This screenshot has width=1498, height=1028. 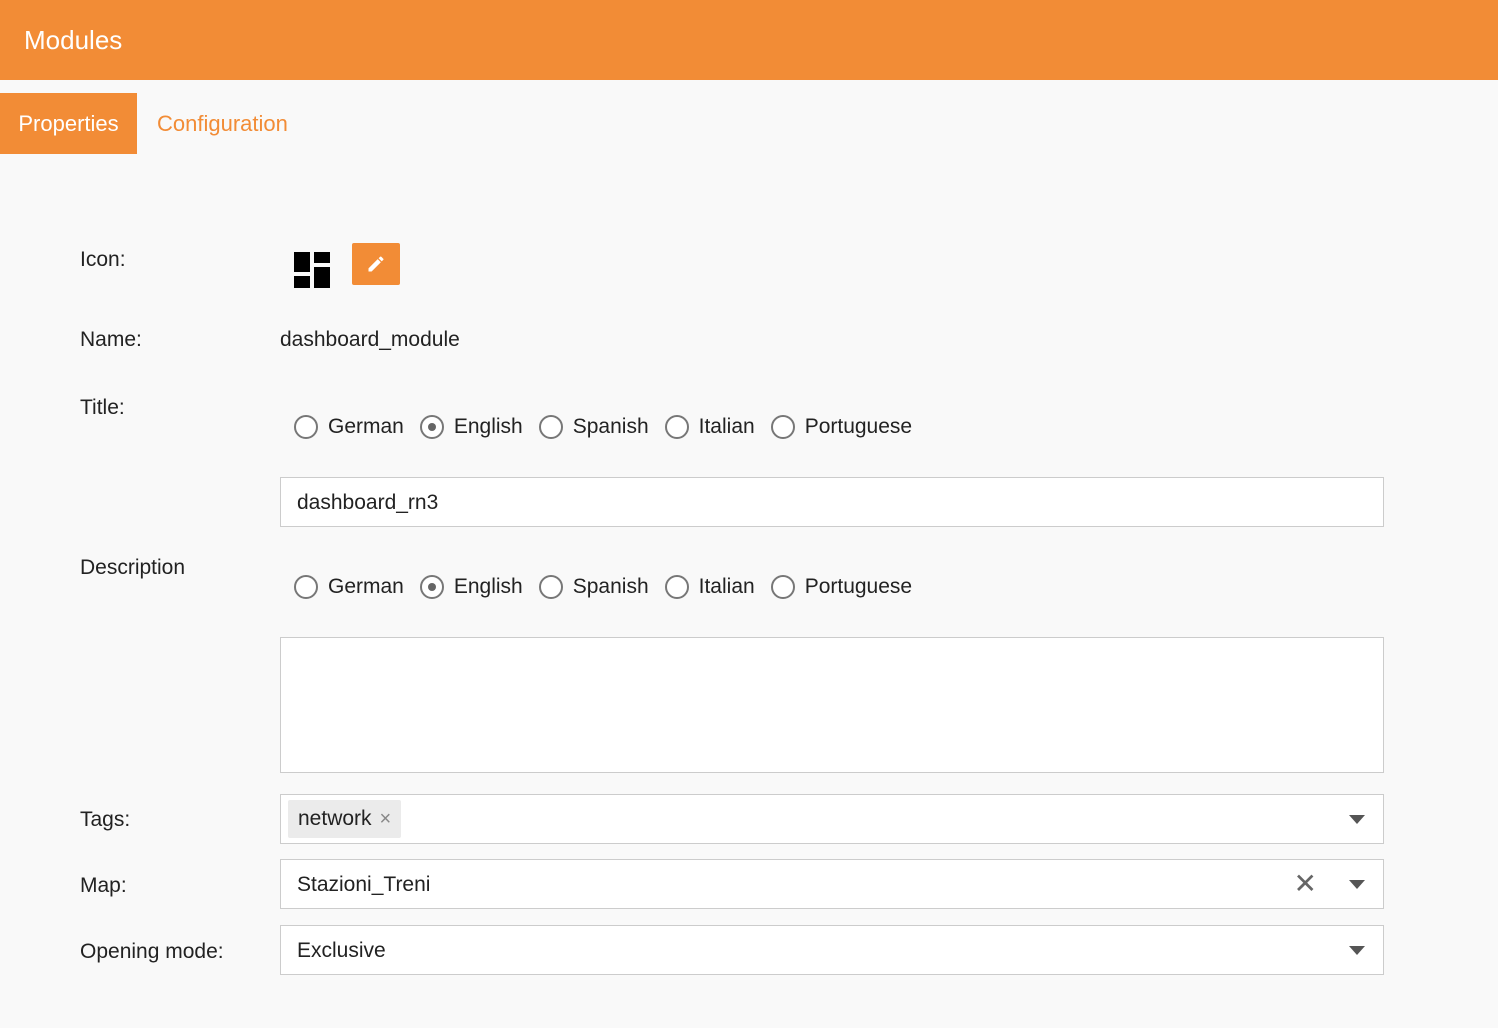 I want to click on tab-configuration: Configuration, so click(x=222, y=123).